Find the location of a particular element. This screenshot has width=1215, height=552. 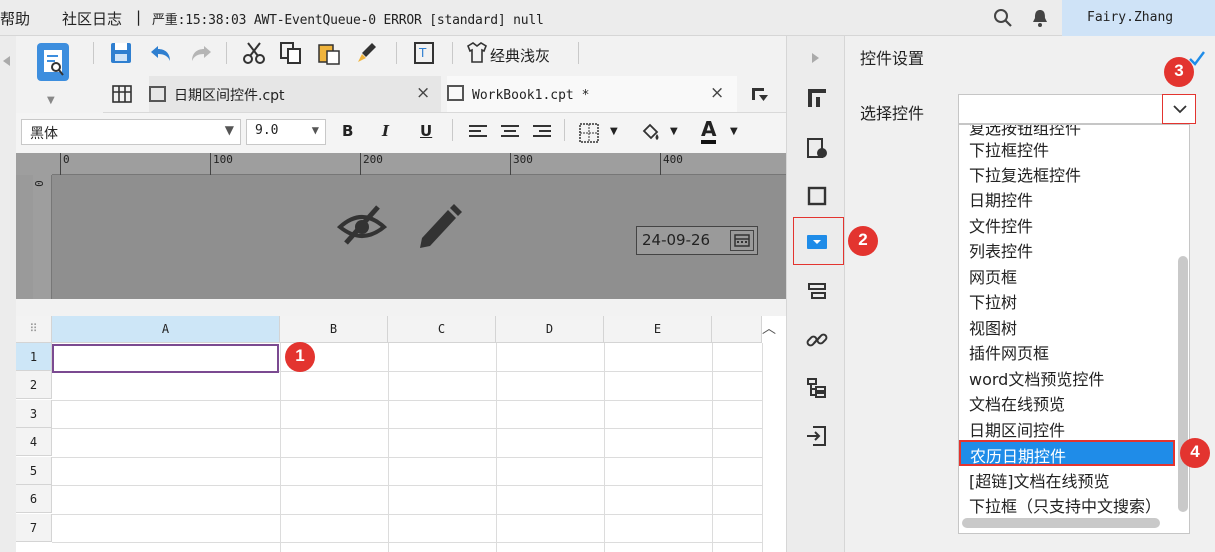

cell-element-icon is located at coordinates (817, 148).